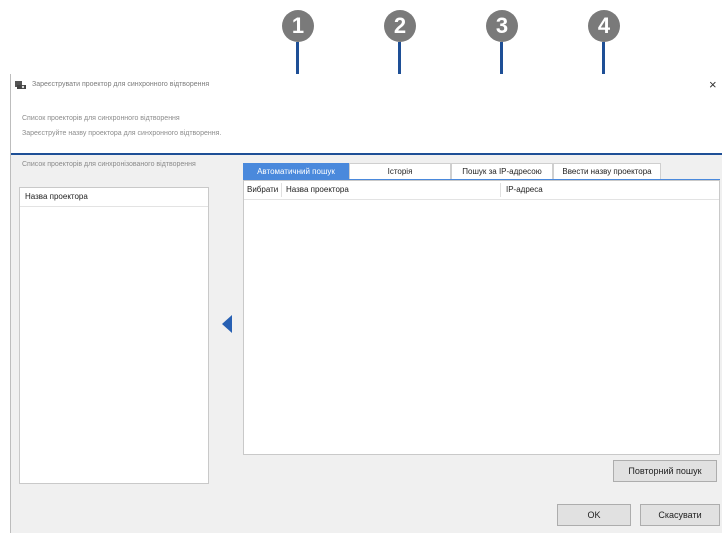 The height and width of the screenshot is (533, 722). Describe the element at coordinates (665, 471) in the screenshot. I see `research-button: Повторний пошук` at that location.